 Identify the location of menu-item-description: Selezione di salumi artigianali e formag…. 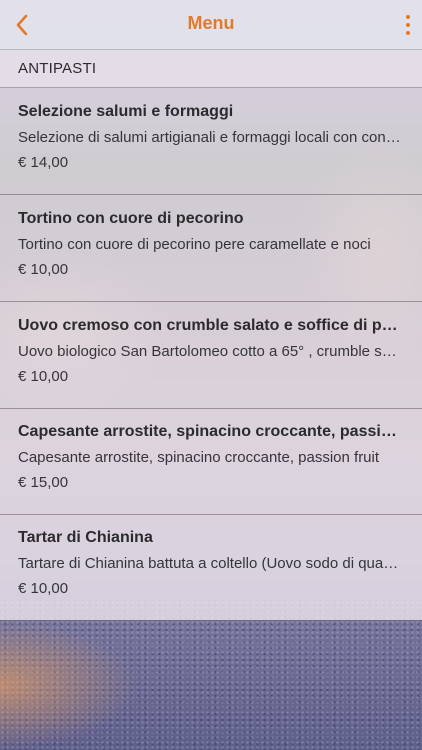
(211, 137).